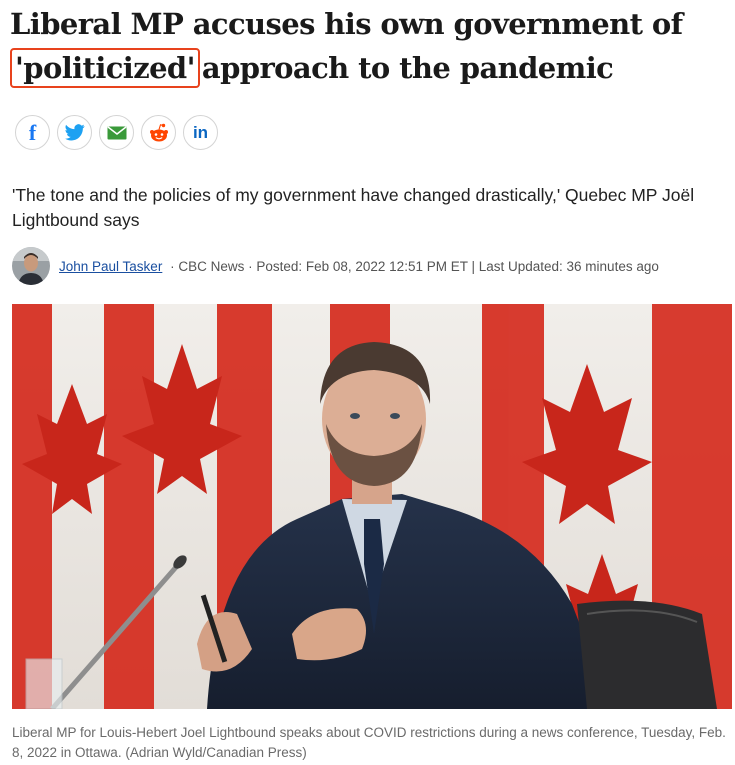  I want to click on share-facebook-button: f, so click(32, 132).